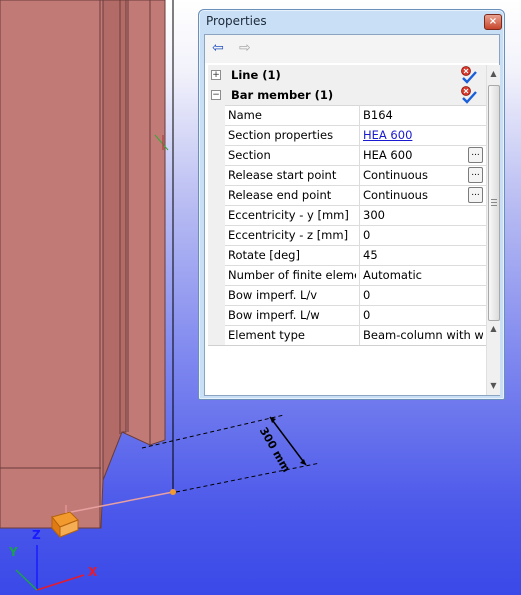 This screenshot has width=521, height=595. What do you see at coordinates (347, 335) in the screenshot?
I see `property-row-element-type: Element type Beam-column with warping` at bounding box center [347, 335].